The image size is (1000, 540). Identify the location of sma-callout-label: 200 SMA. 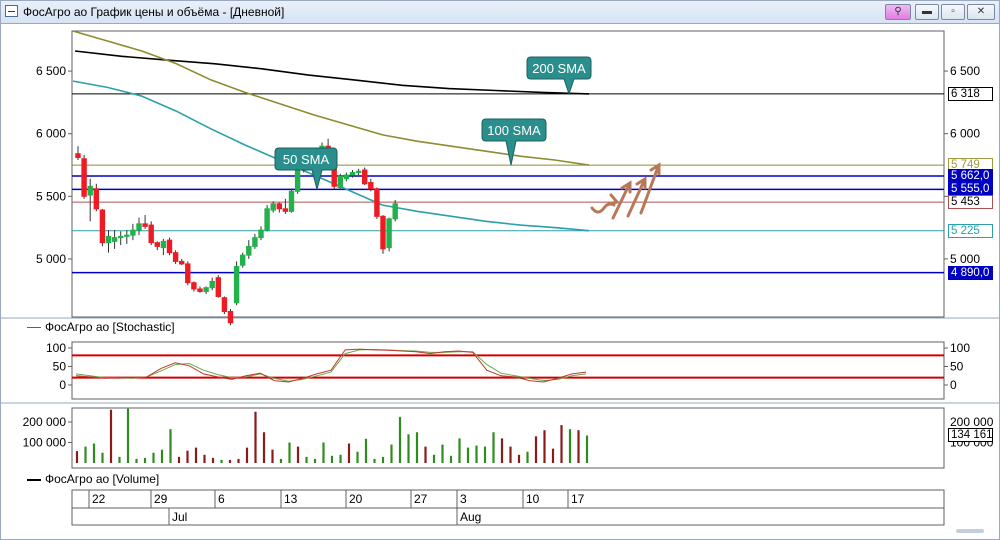
(559, 68).